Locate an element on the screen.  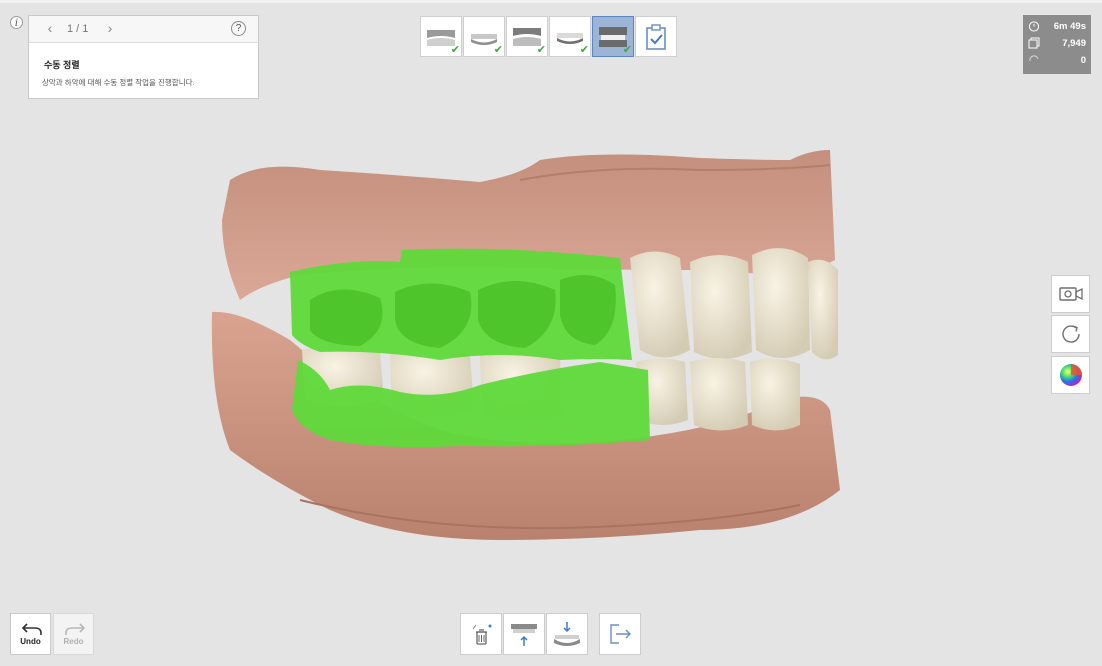
undo-label: Undo is located at coordinates (30, 641).